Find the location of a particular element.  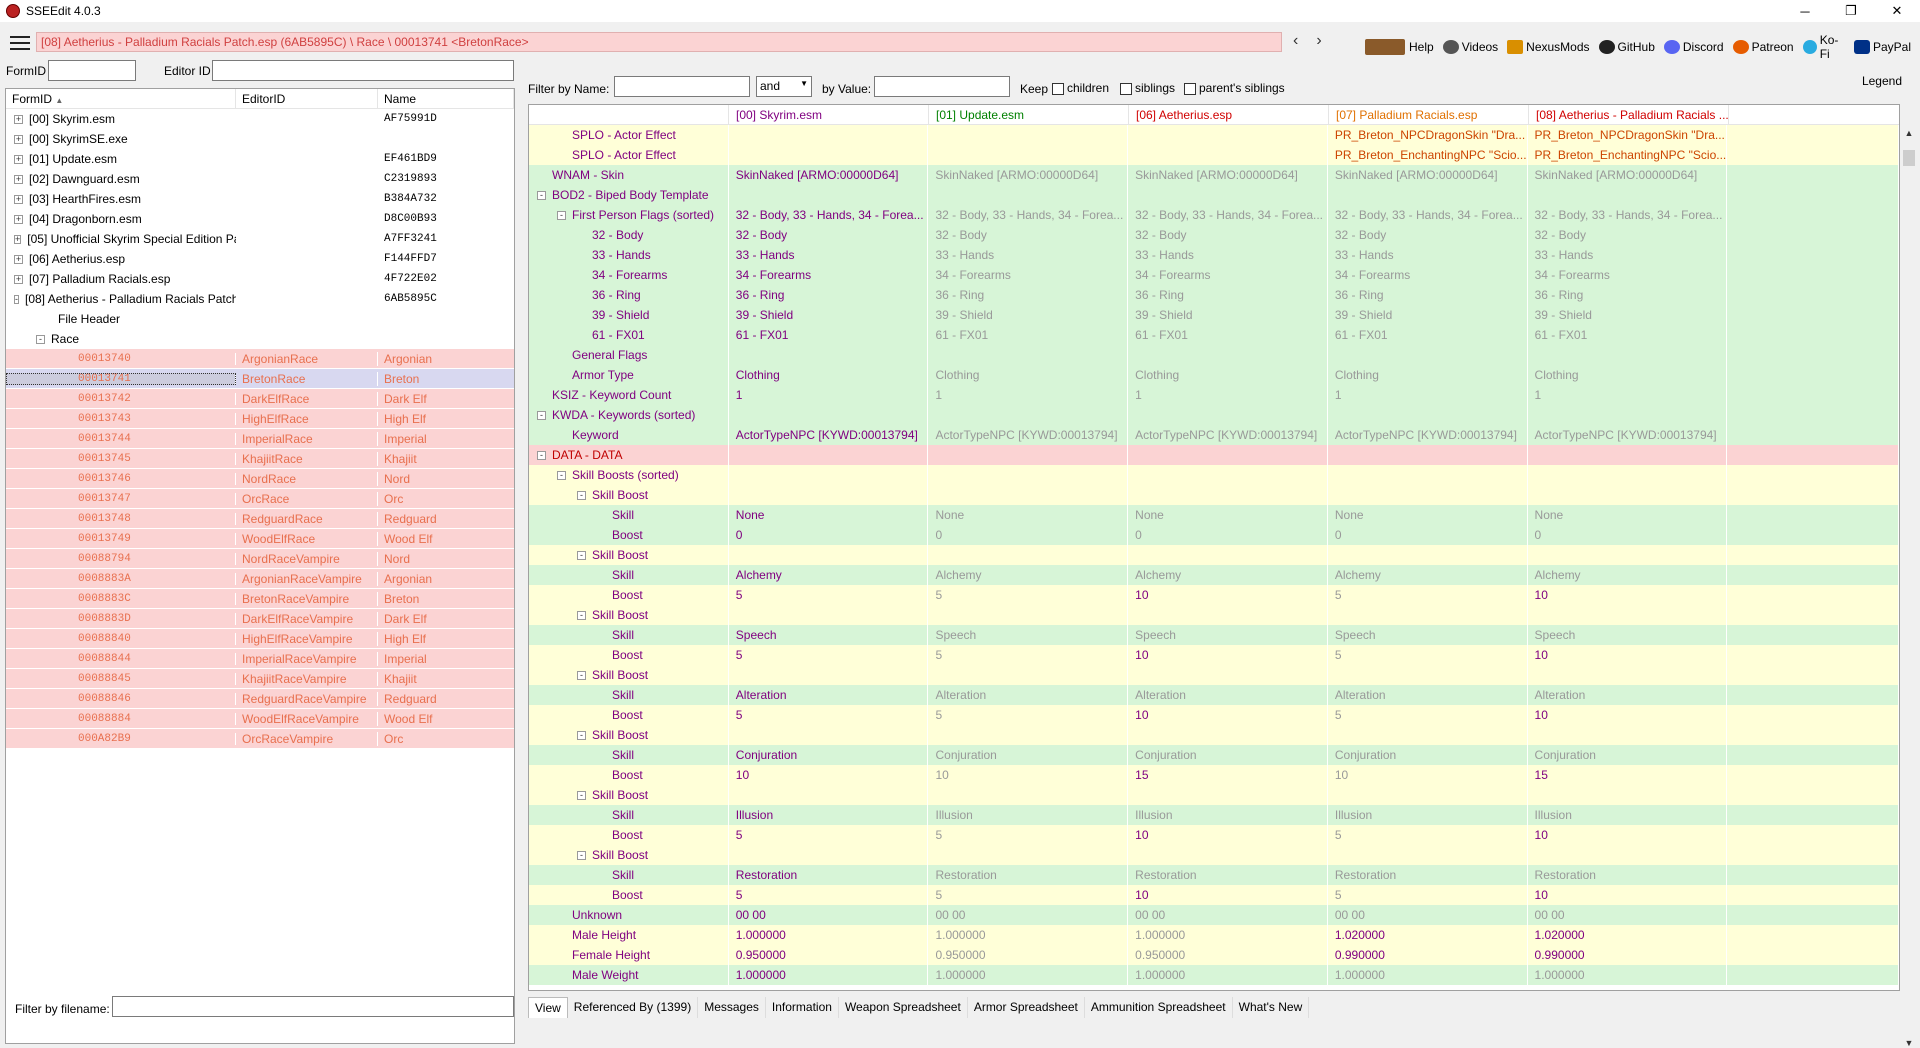

link-nexusmods: NexusMods is located at coordinates (1548, 47).